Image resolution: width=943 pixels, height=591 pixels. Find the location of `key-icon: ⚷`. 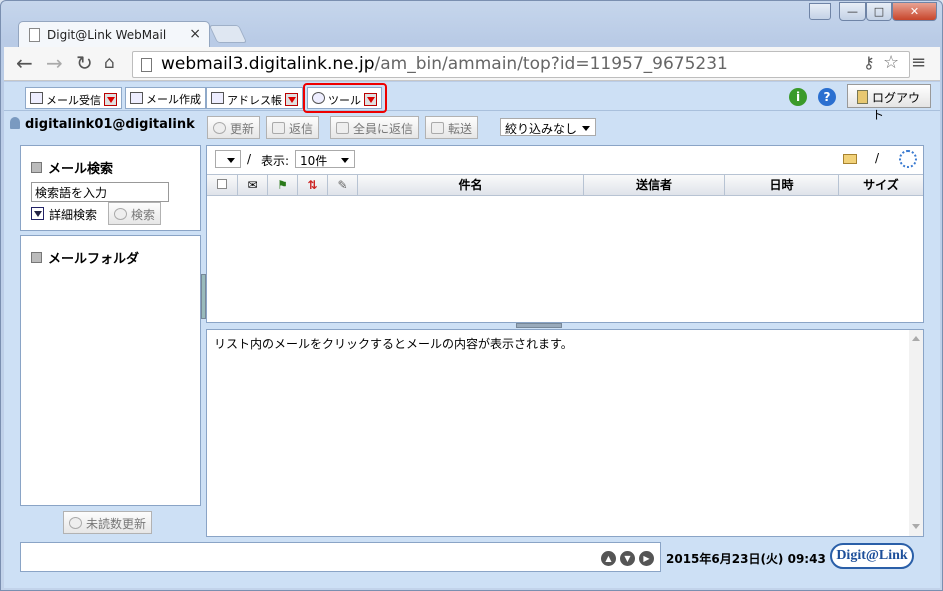

key-icon: ⚷ is located at coordinates (869, 62).